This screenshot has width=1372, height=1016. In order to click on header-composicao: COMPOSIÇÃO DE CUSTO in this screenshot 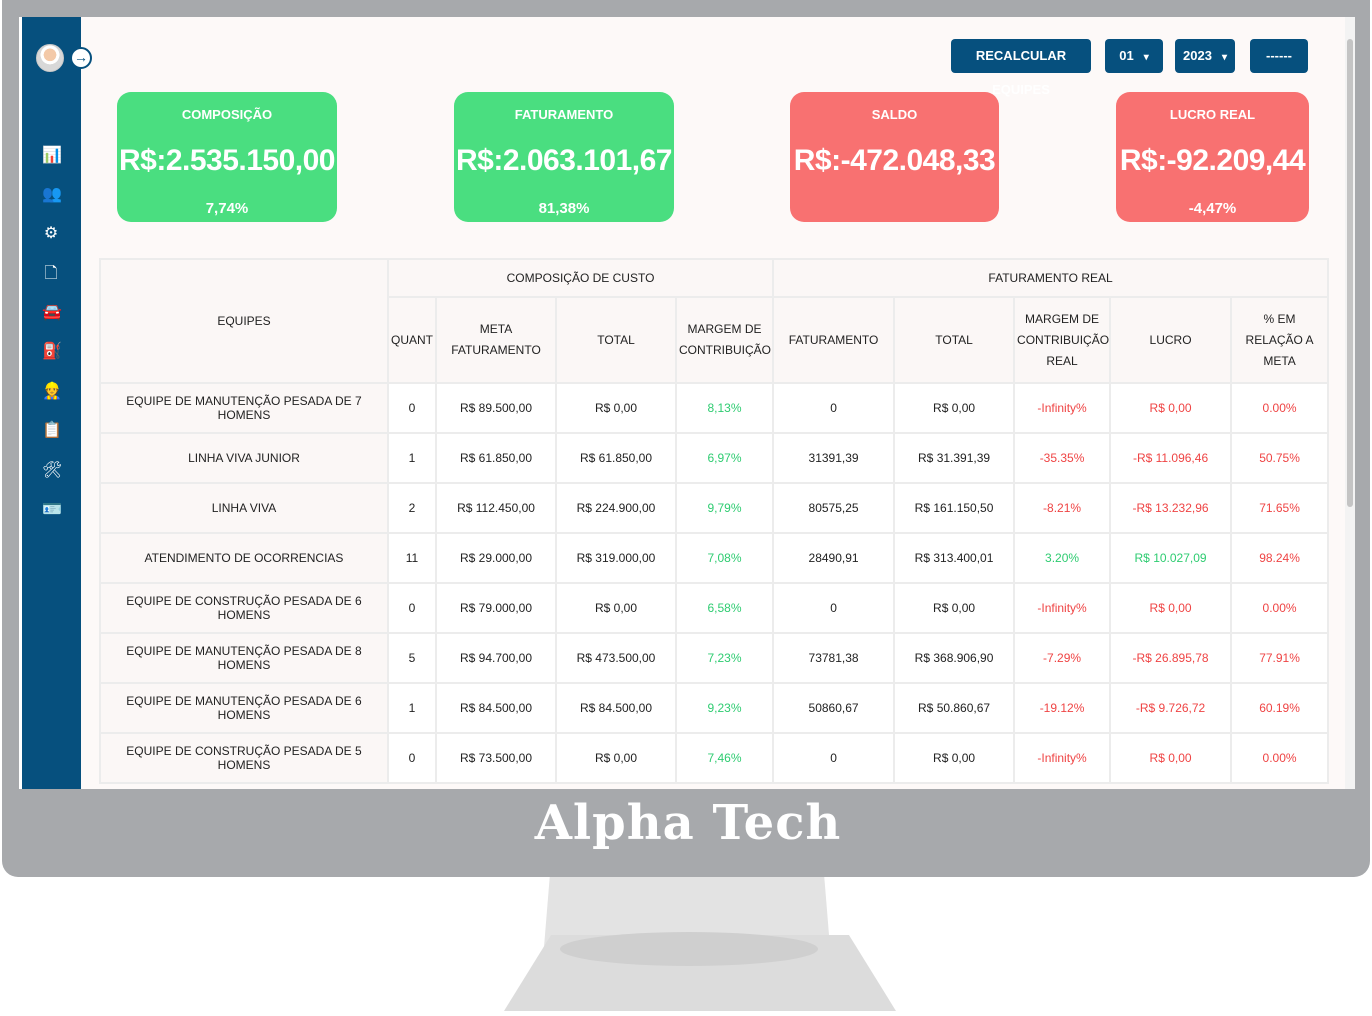, I will do `click(580, 278)`.